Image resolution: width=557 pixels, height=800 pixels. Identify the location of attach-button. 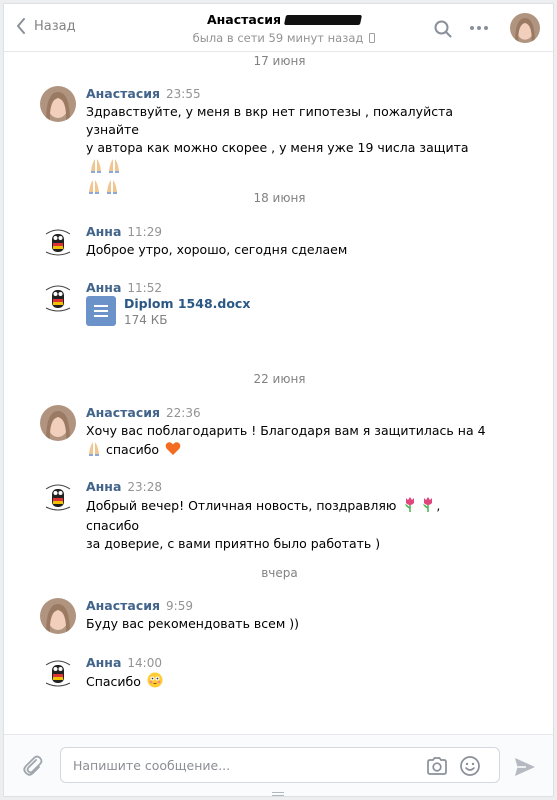
(33, 767).